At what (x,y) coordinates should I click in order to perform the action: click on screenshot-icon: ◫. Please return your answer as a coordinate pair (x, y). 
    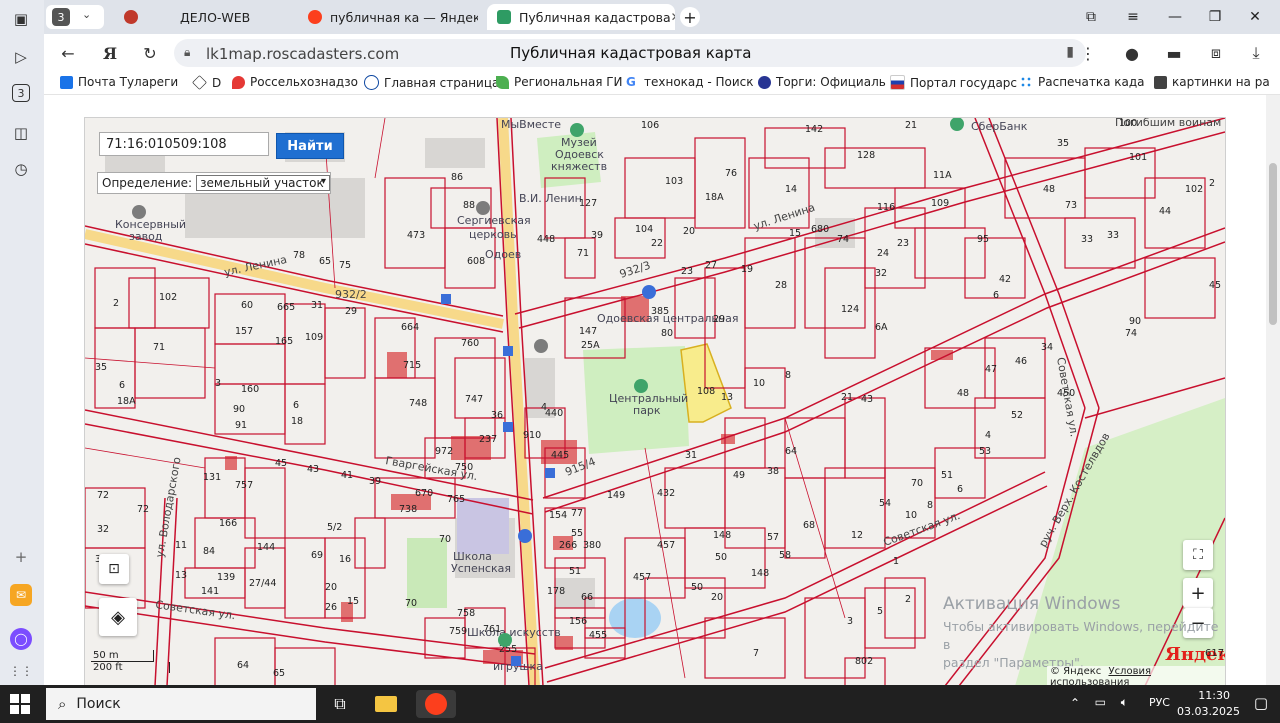
    Looking at the image, I should click on (21, 133).